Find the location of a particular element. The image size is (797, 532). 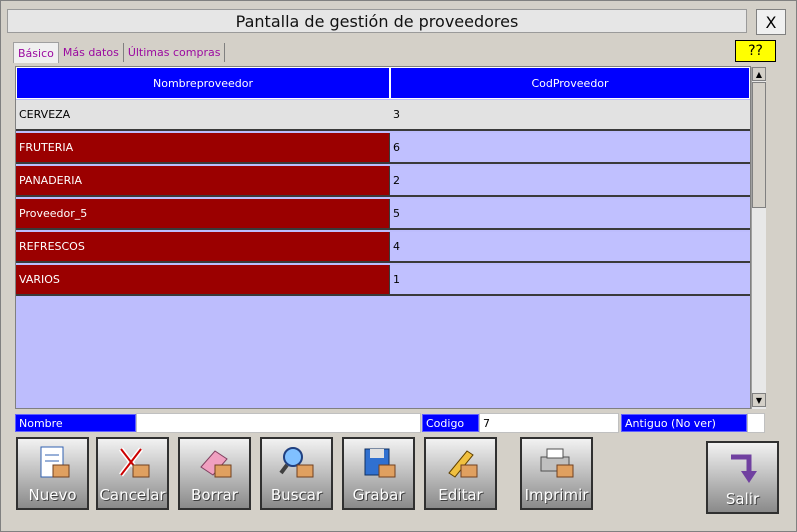

cell-codigo: 6 is located at coordinates (570, 148).